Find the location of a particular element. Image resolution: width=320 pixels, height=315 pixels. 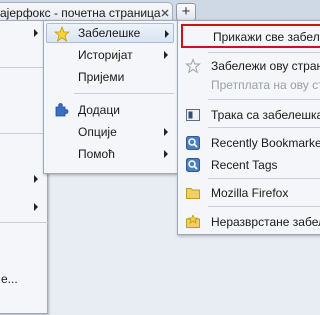

menu-item-downloads: Пријеми is located at coordinates (110, 77).